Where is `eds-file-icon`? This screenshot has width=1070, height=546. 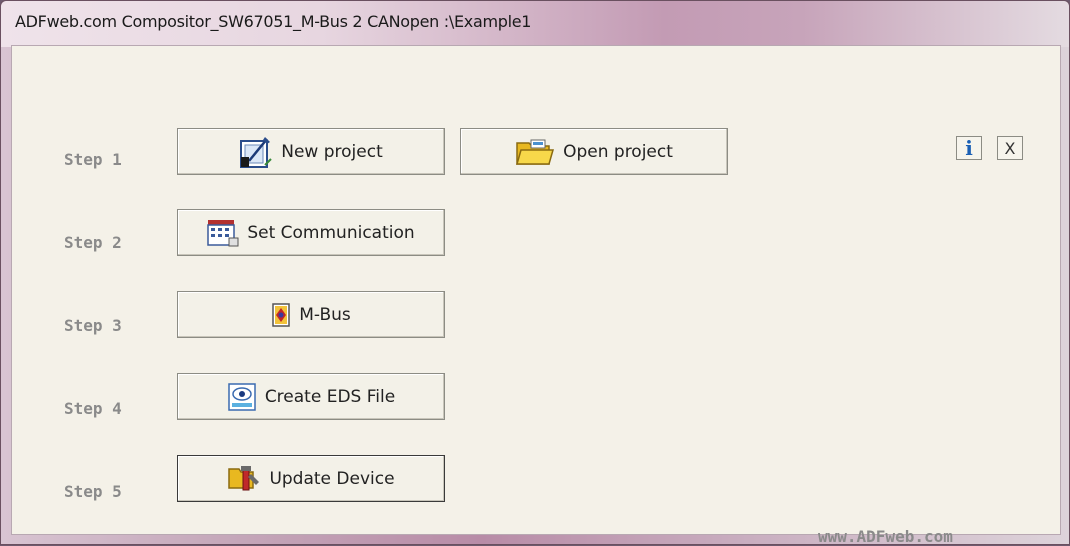
eds-file-icon is located at coordinates (242, 397).